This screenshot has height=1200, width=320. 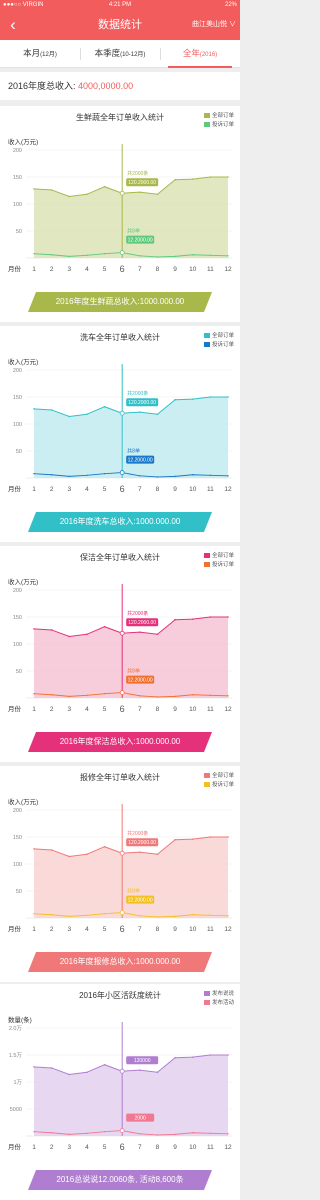 I want to click on x-tick-label: 1, so click(x=34, y=1147).